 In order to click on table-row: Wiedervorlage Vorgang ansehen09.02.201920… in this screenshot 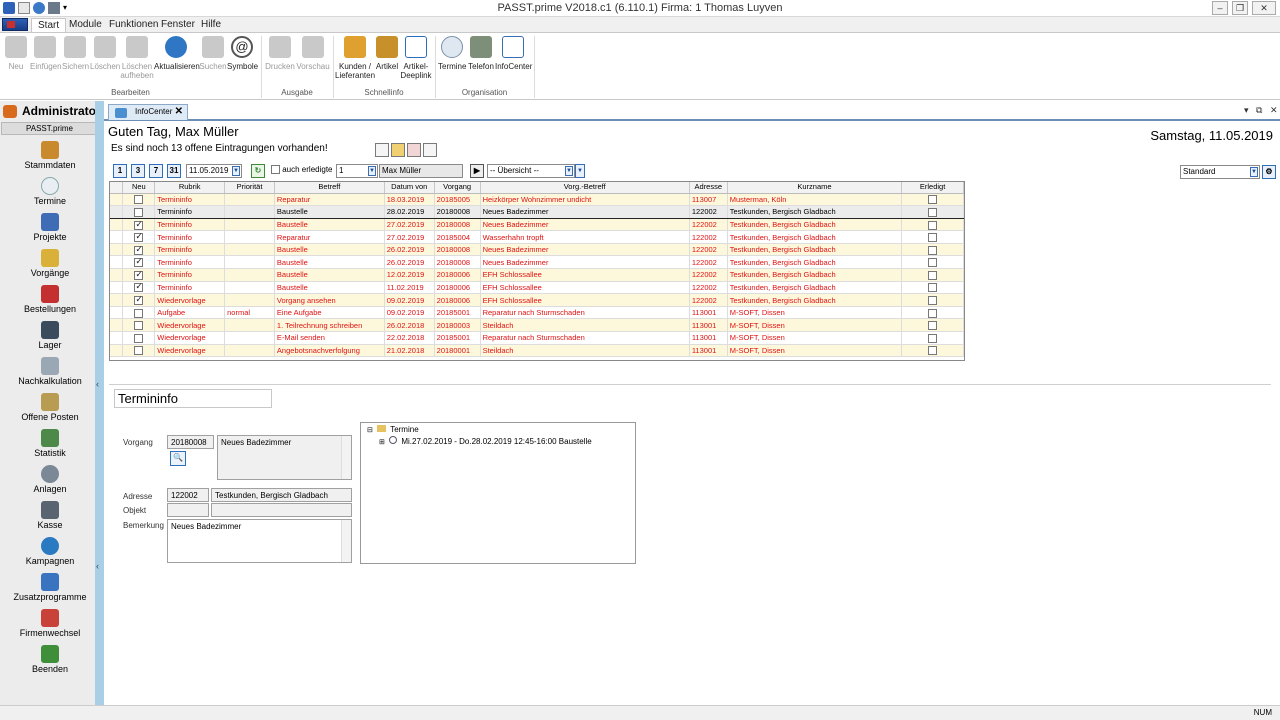, I will do `click(537, 300)`.